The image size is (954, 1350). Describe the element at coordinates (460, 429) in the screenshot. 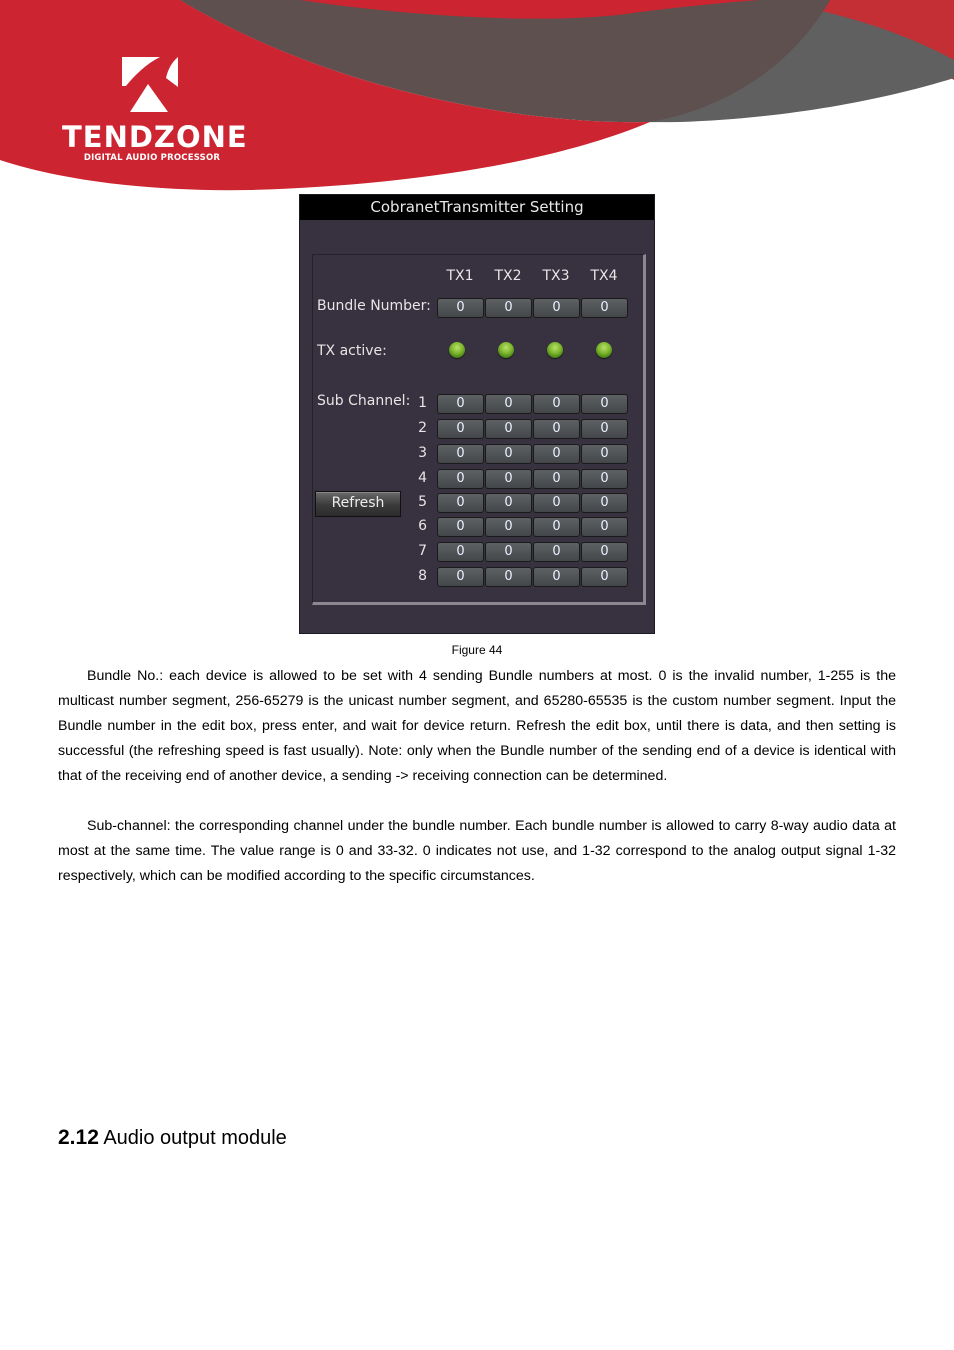

I see `sub-channel-2-tx1-input: 0` at that location.